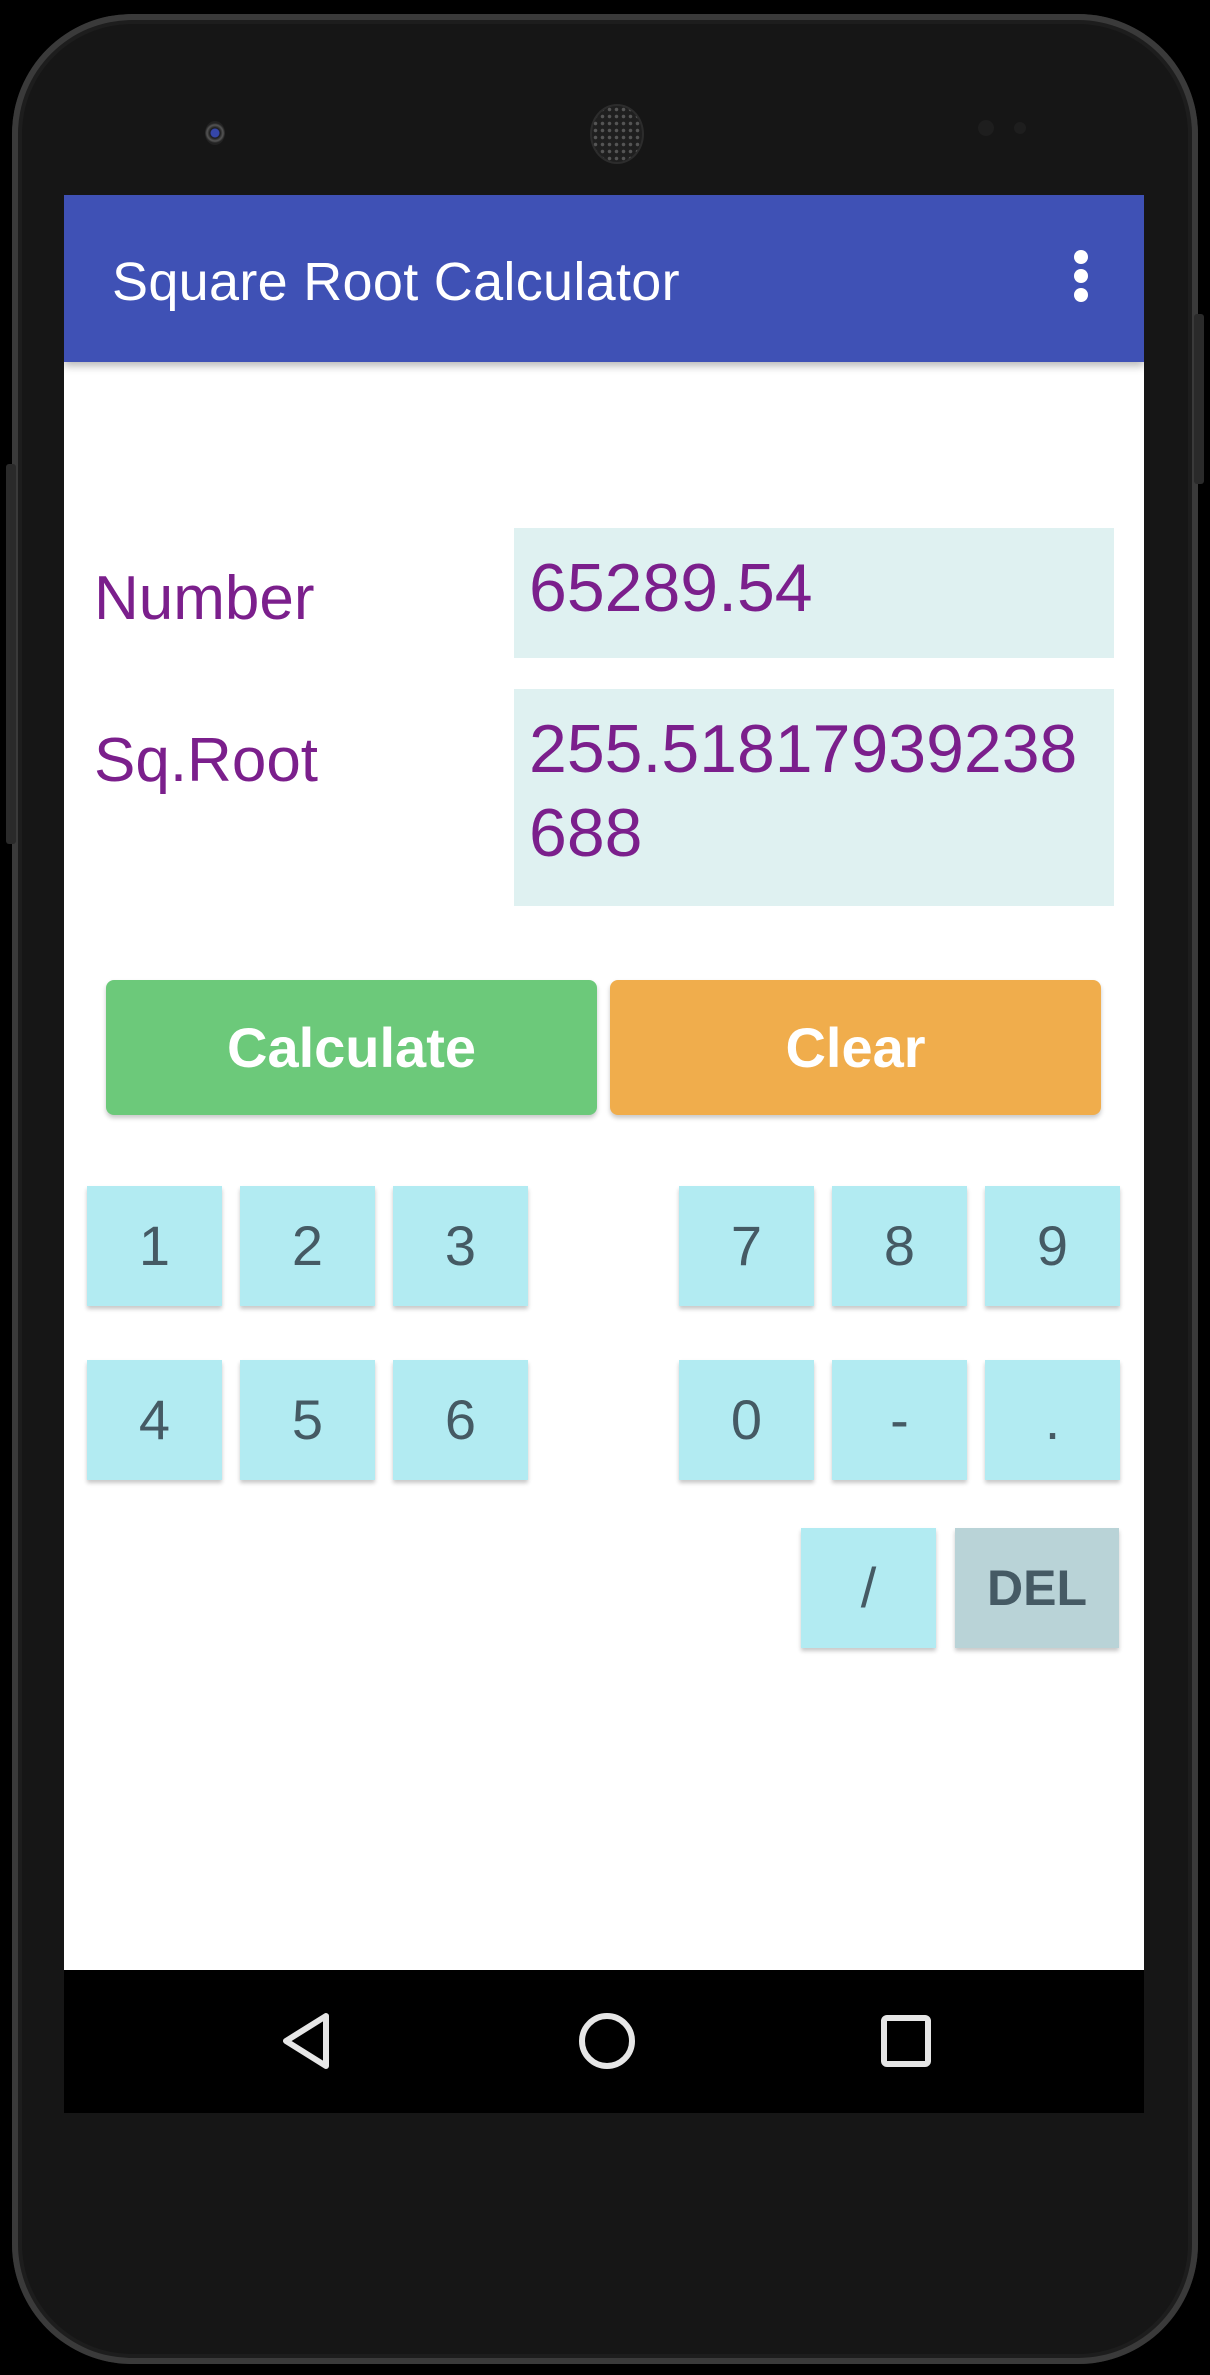 This screenshot has height=2375, width=1210. Describe the element at coordinates (814, 593) in the screenshot. I see `number-input: 65289.54` at that location.